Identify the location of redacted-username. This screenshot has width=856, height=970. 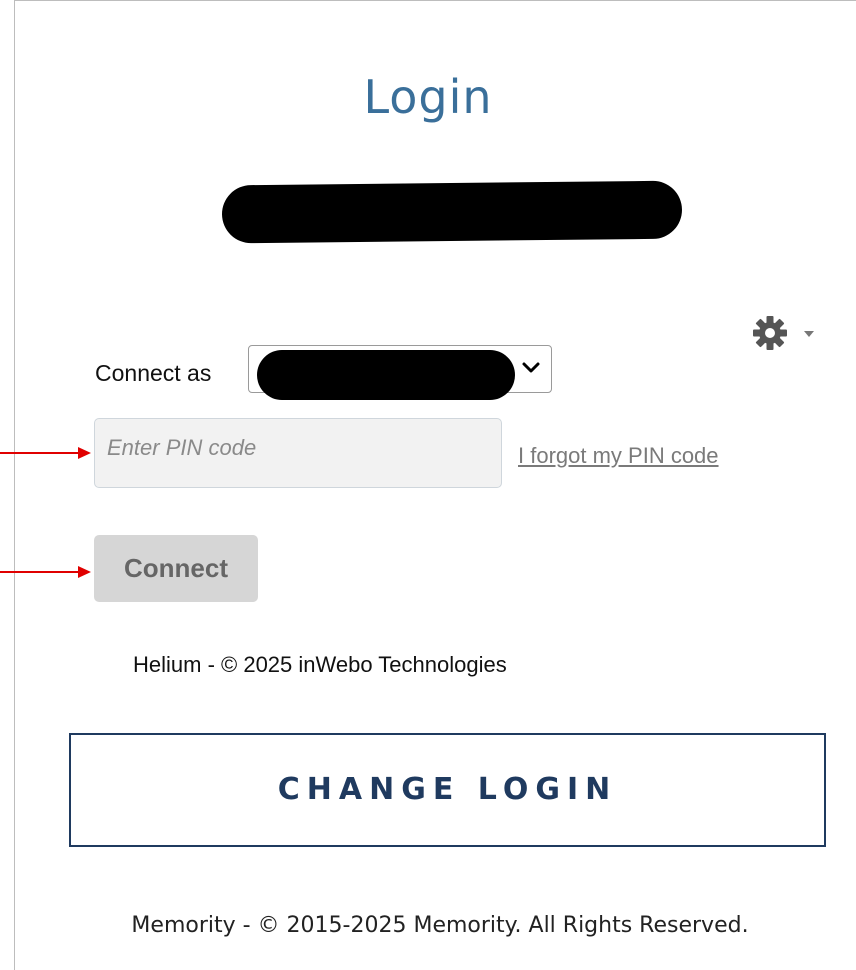
(386, 375).